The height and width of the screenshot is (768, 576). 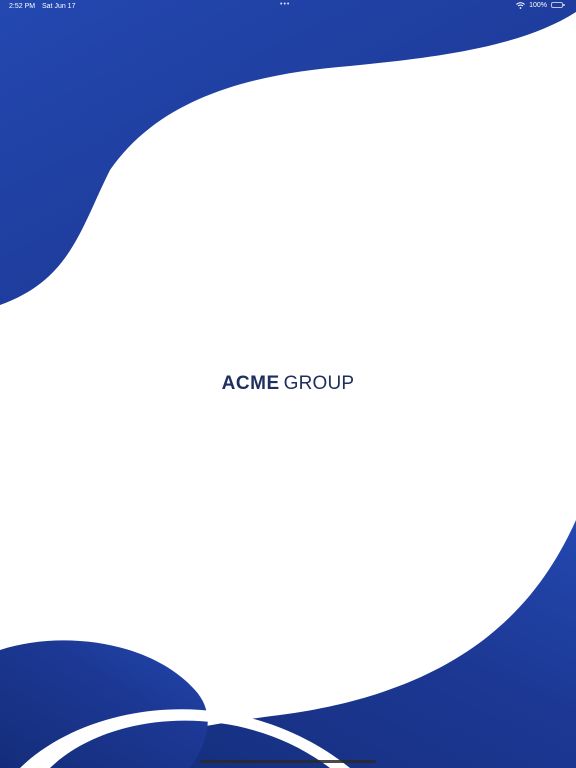 I want to click on multitasking-dots: •••, so click(x=285, y=4).